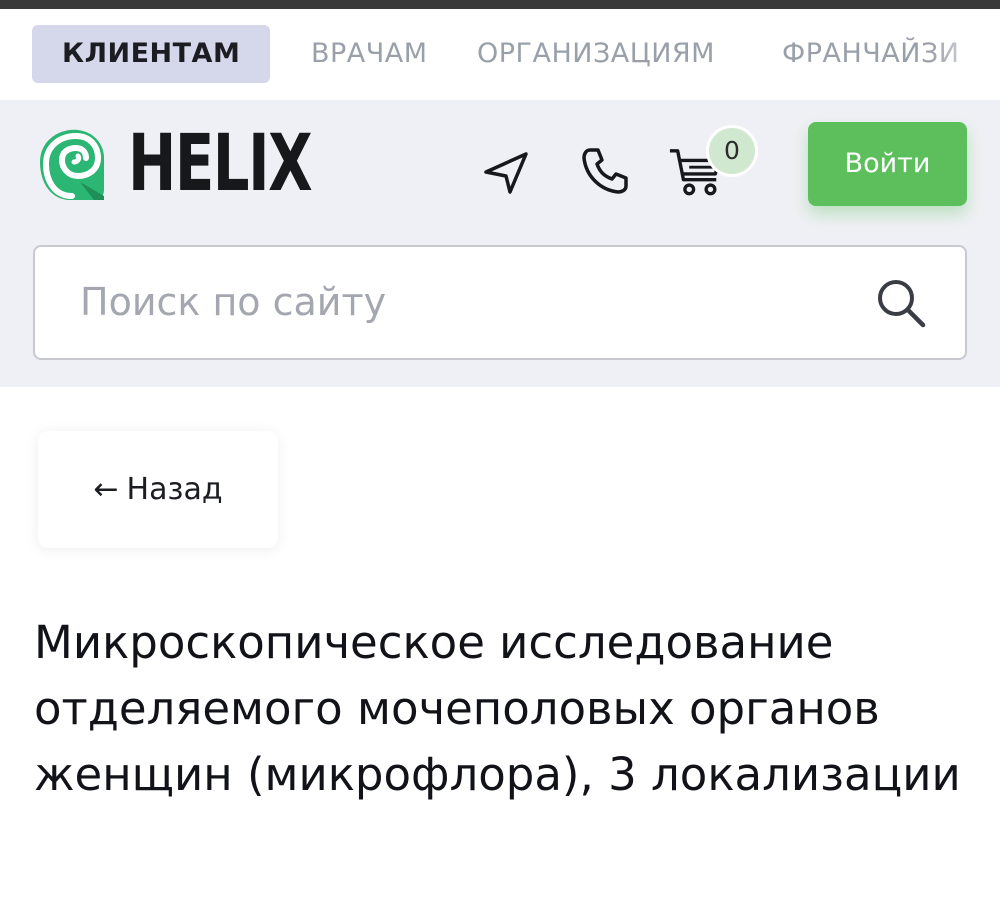 Image resolution: width=1000 pixels, height=917 pixels. I want to click on back-button: ← Назад, so click(158, 489).